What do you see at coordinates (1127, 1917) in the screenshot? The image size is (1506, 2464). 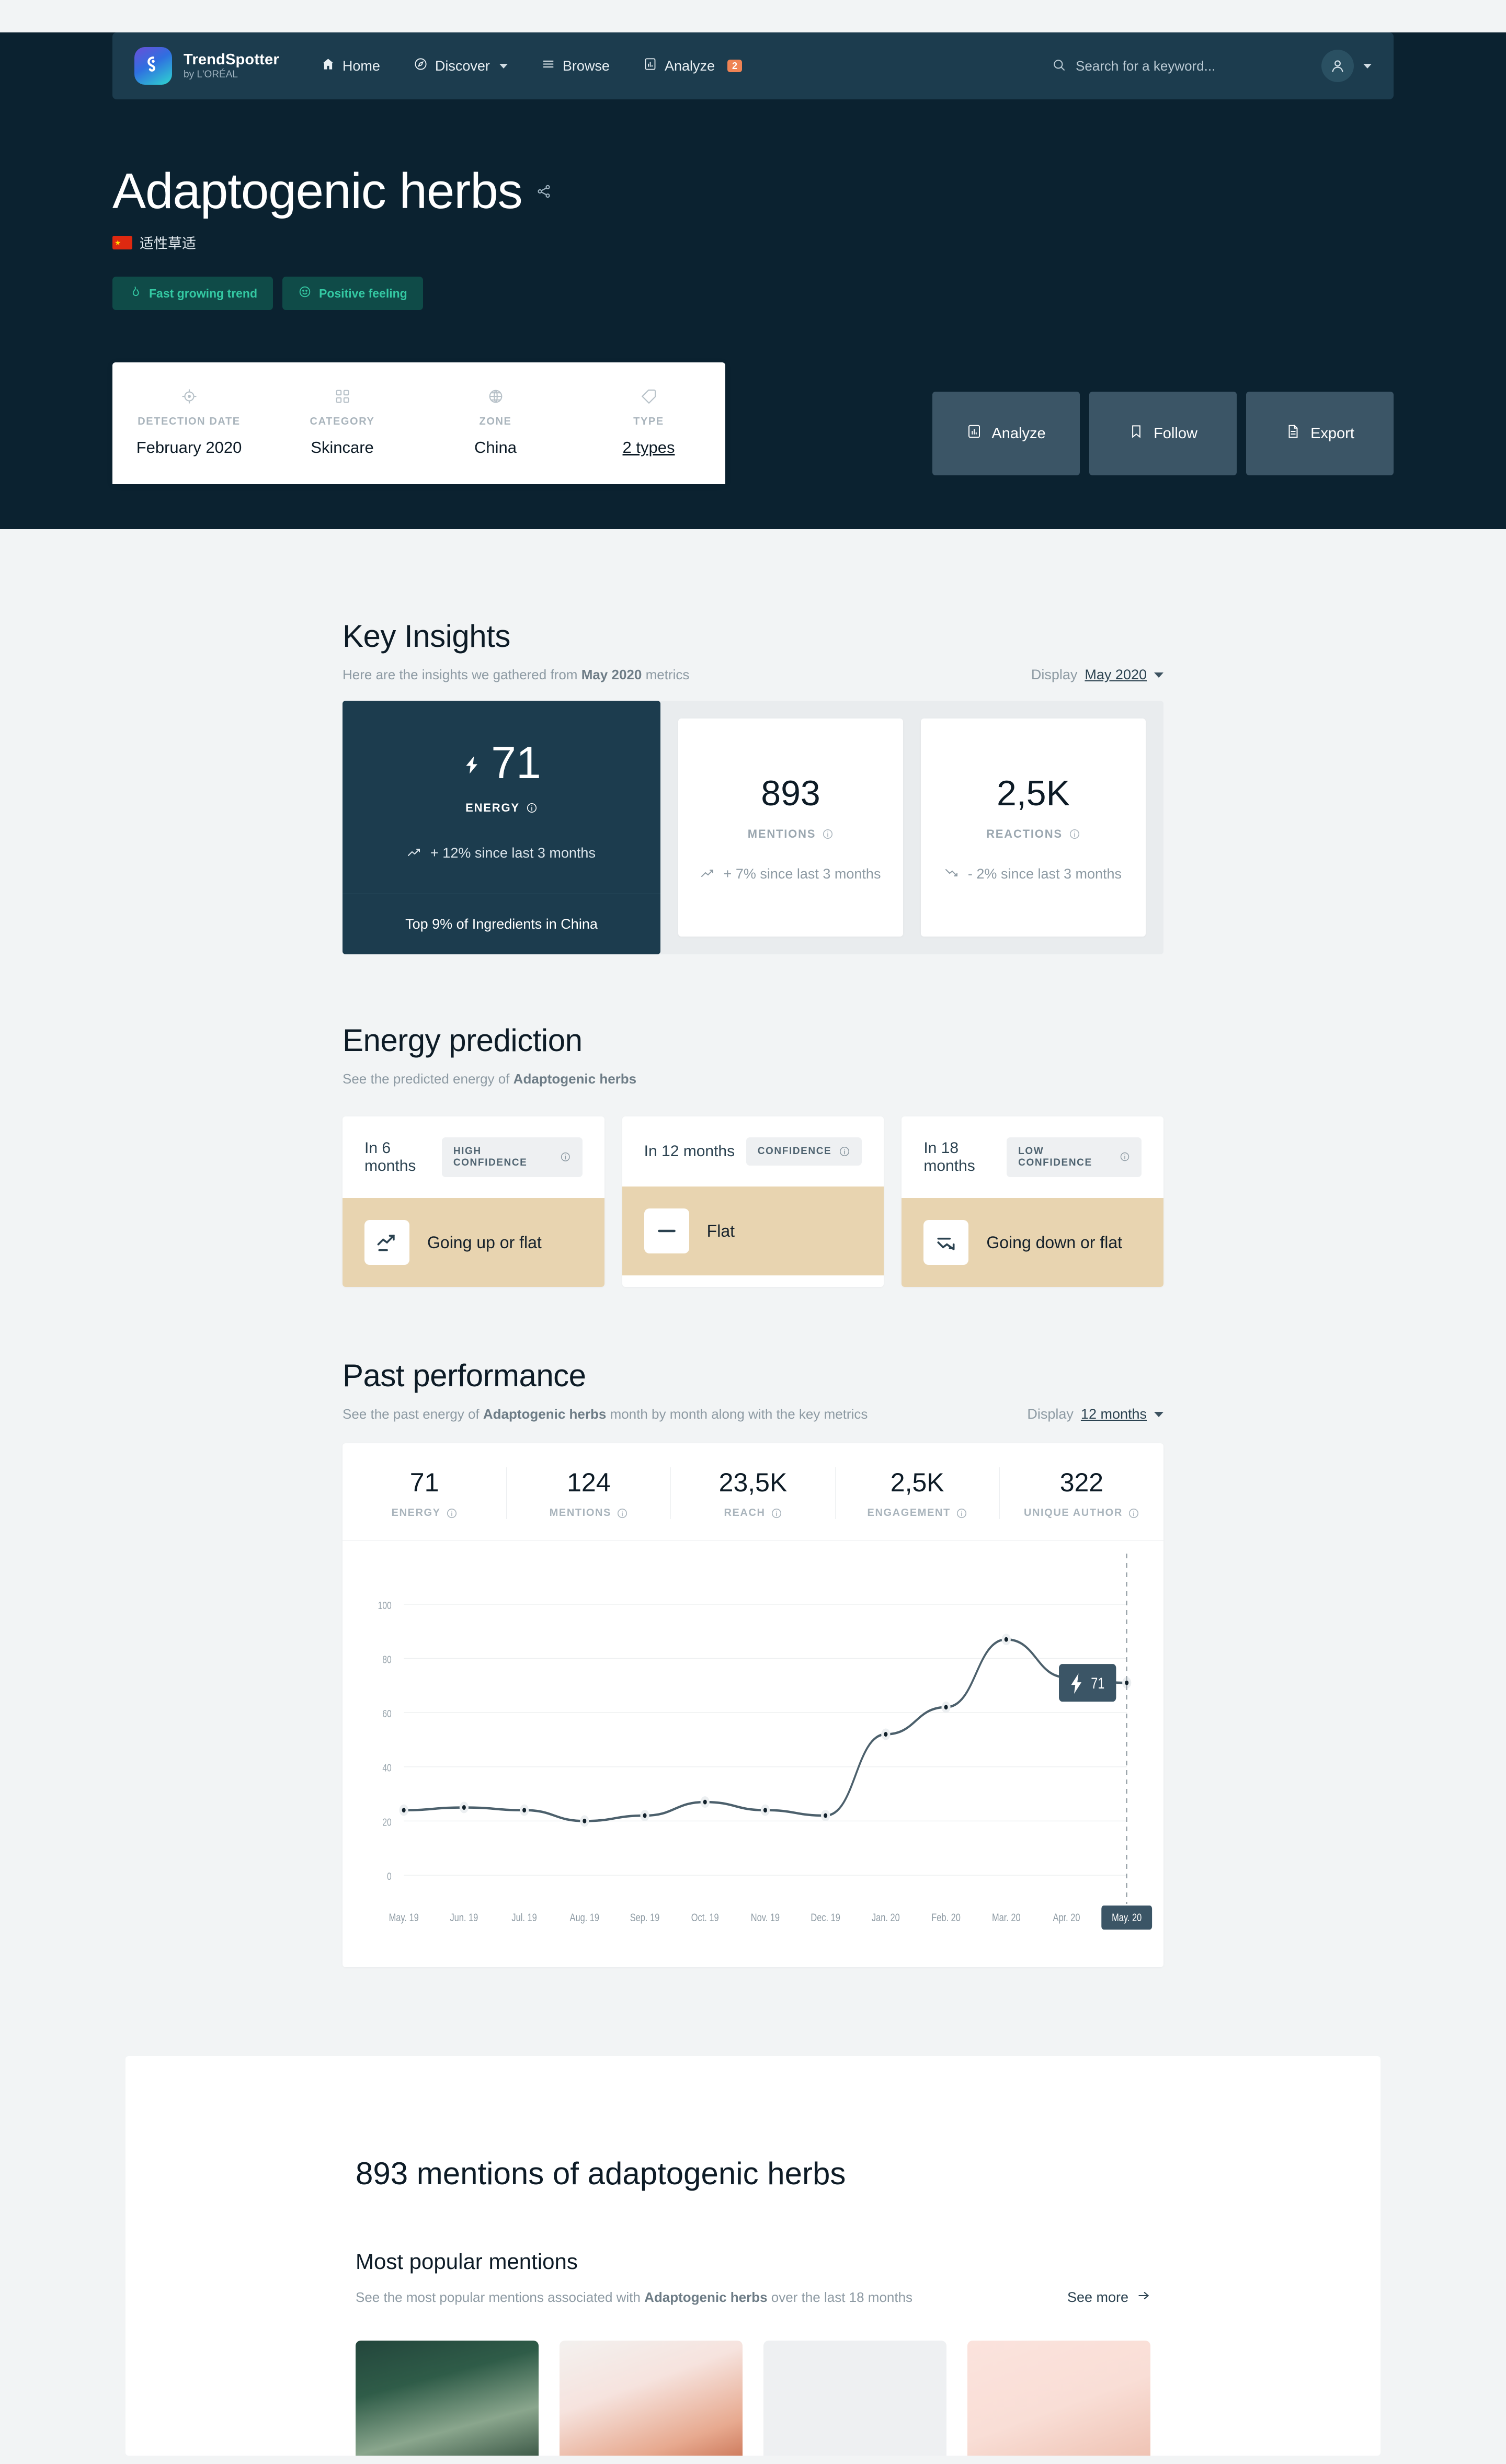 I see `x-axis-tick: May. 20` at bounding box center [1127, 1917].